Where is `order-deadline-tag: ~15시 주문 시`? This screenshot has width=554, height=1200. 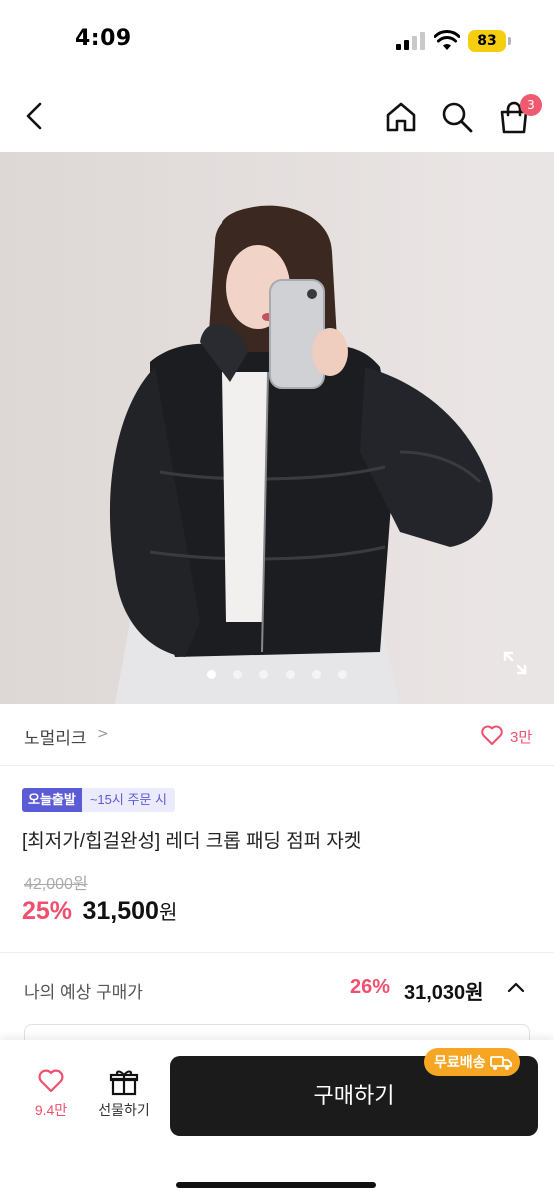
order-deadline-tag: ~15시 주문 시 is located at coordinates (128, 800).